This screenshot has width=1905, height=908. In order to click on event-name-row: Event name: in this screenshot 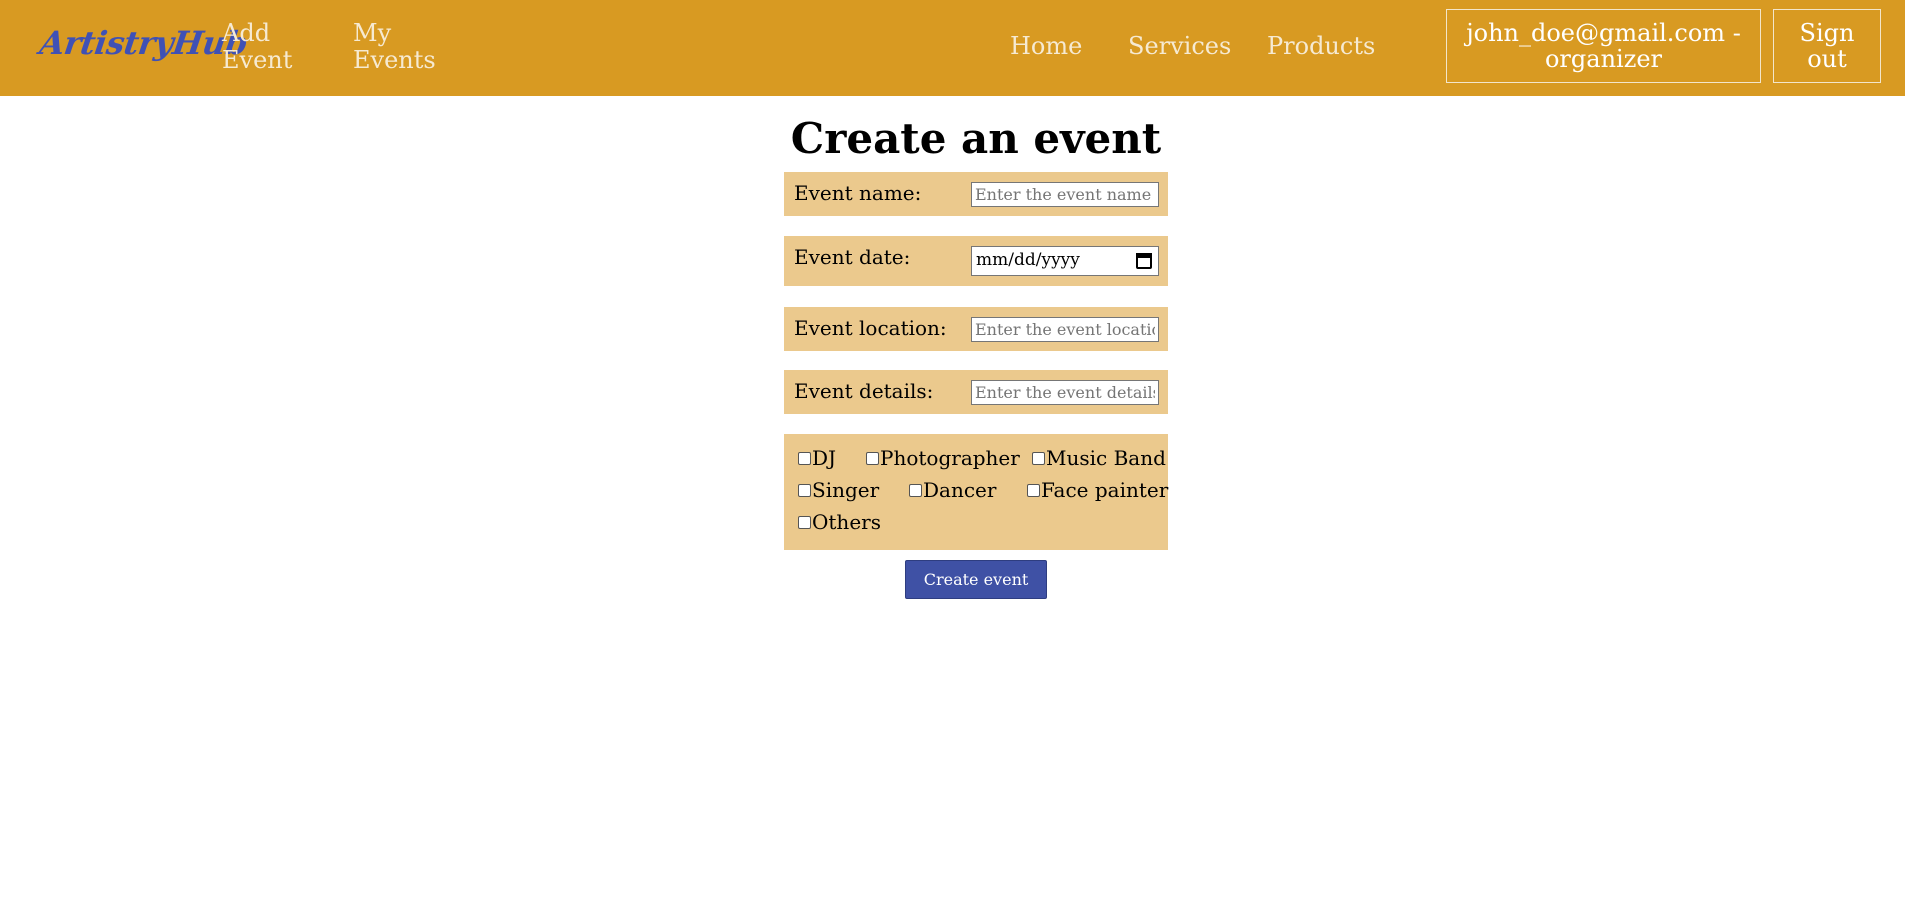, I will do `click(976, 194)`.